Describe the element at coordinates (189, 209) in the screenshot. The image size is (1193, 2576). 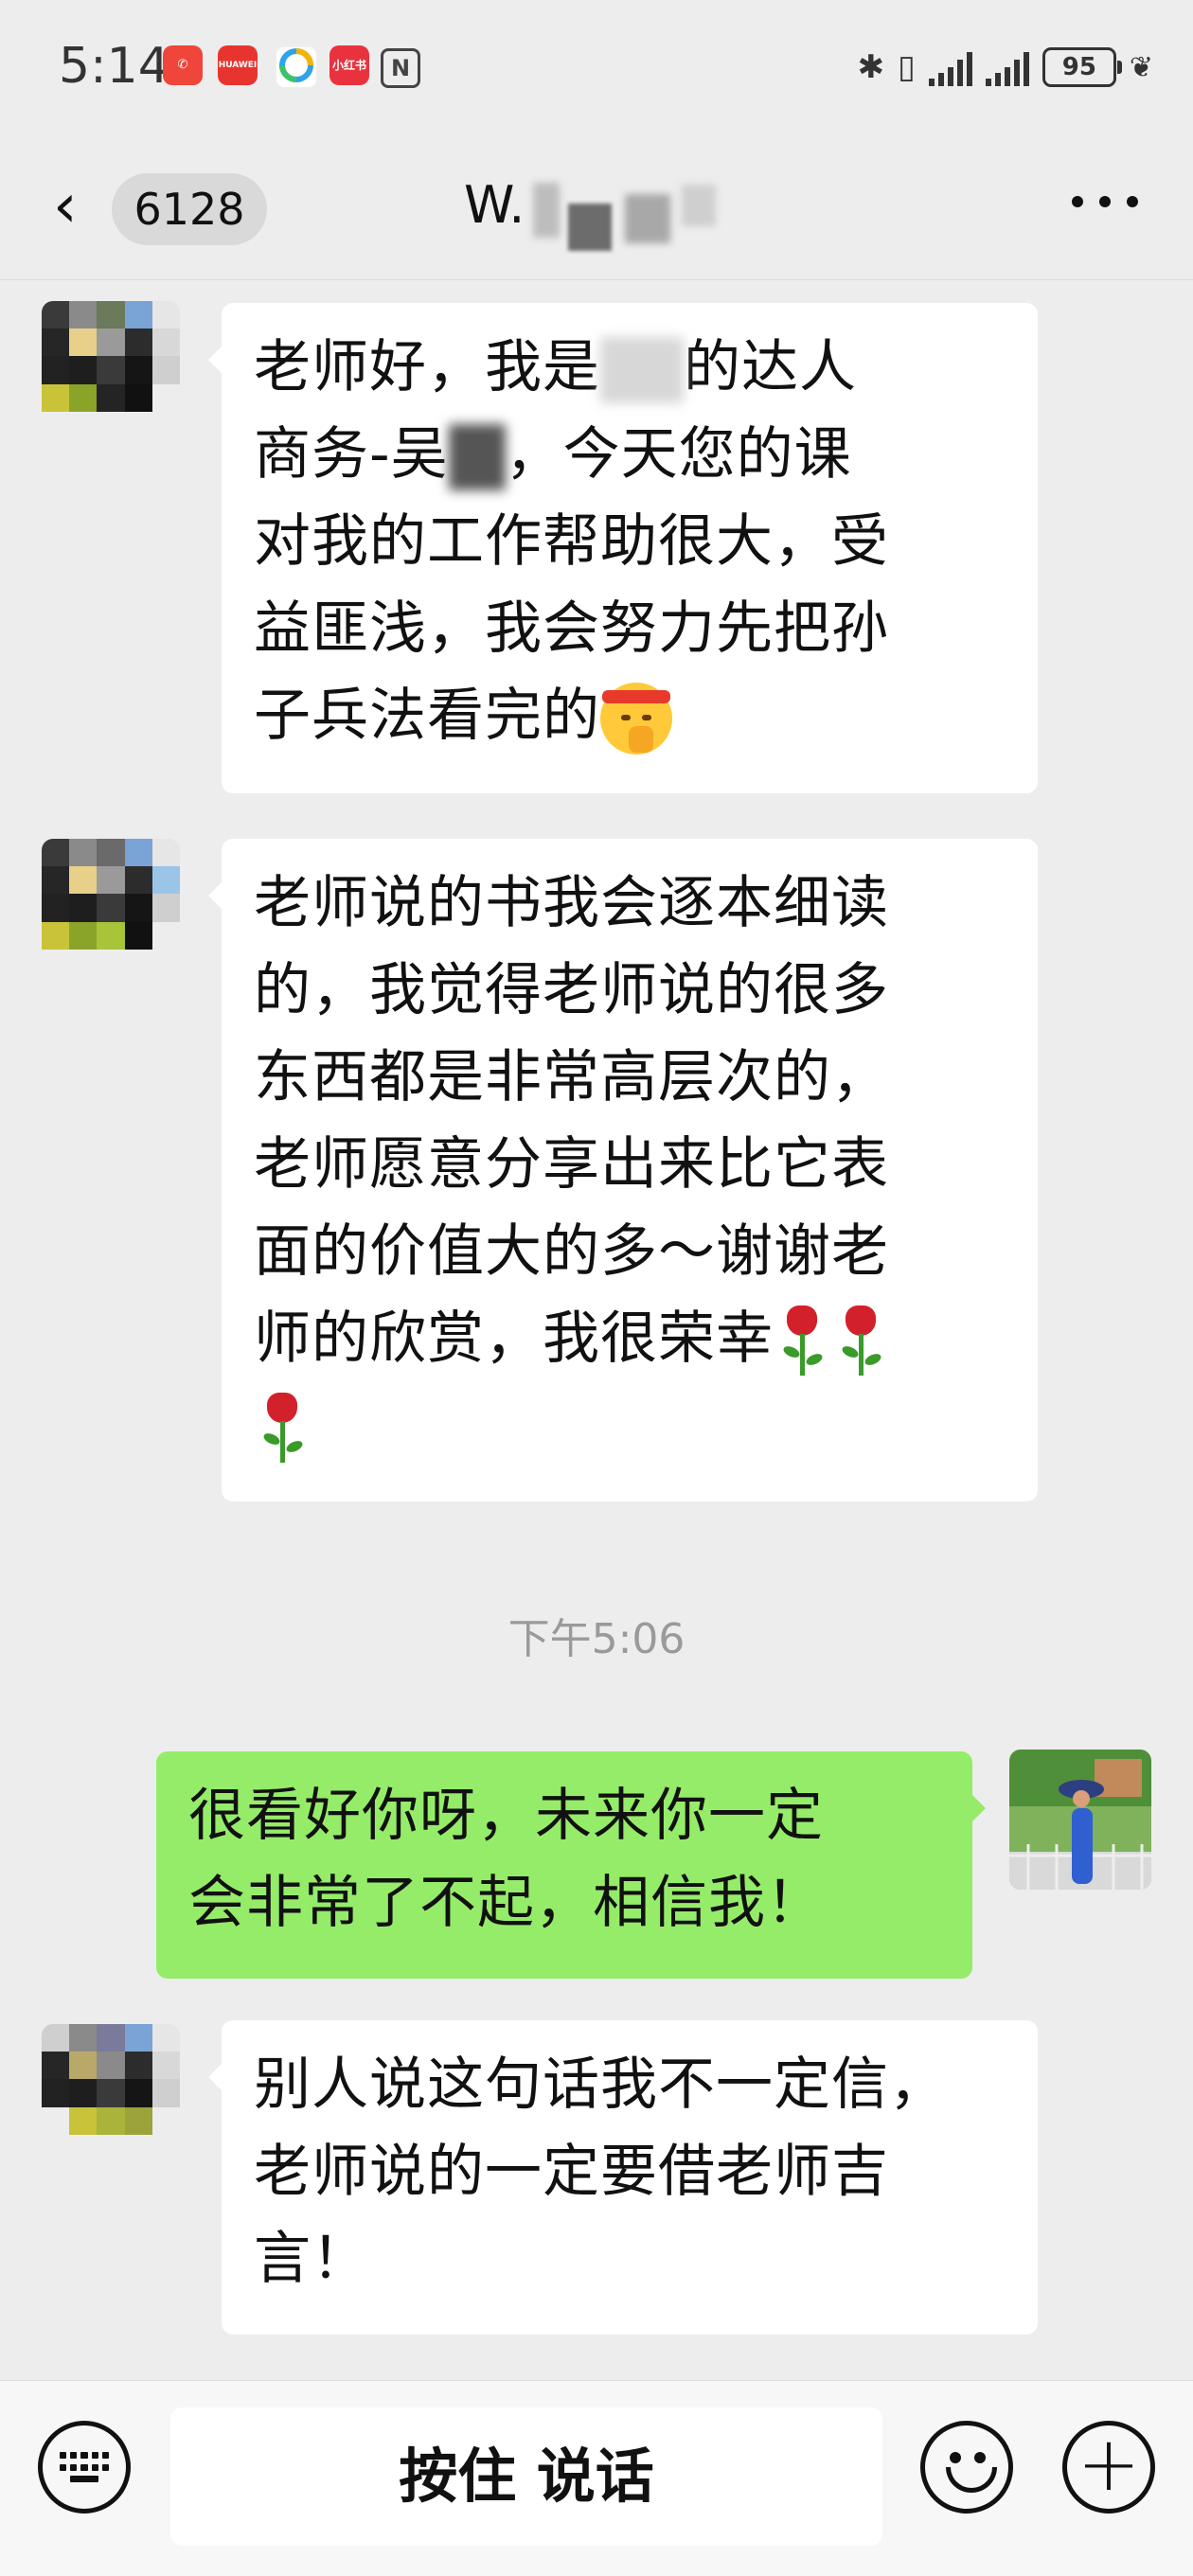
I see `unread-count-badge: 6128` at that location.